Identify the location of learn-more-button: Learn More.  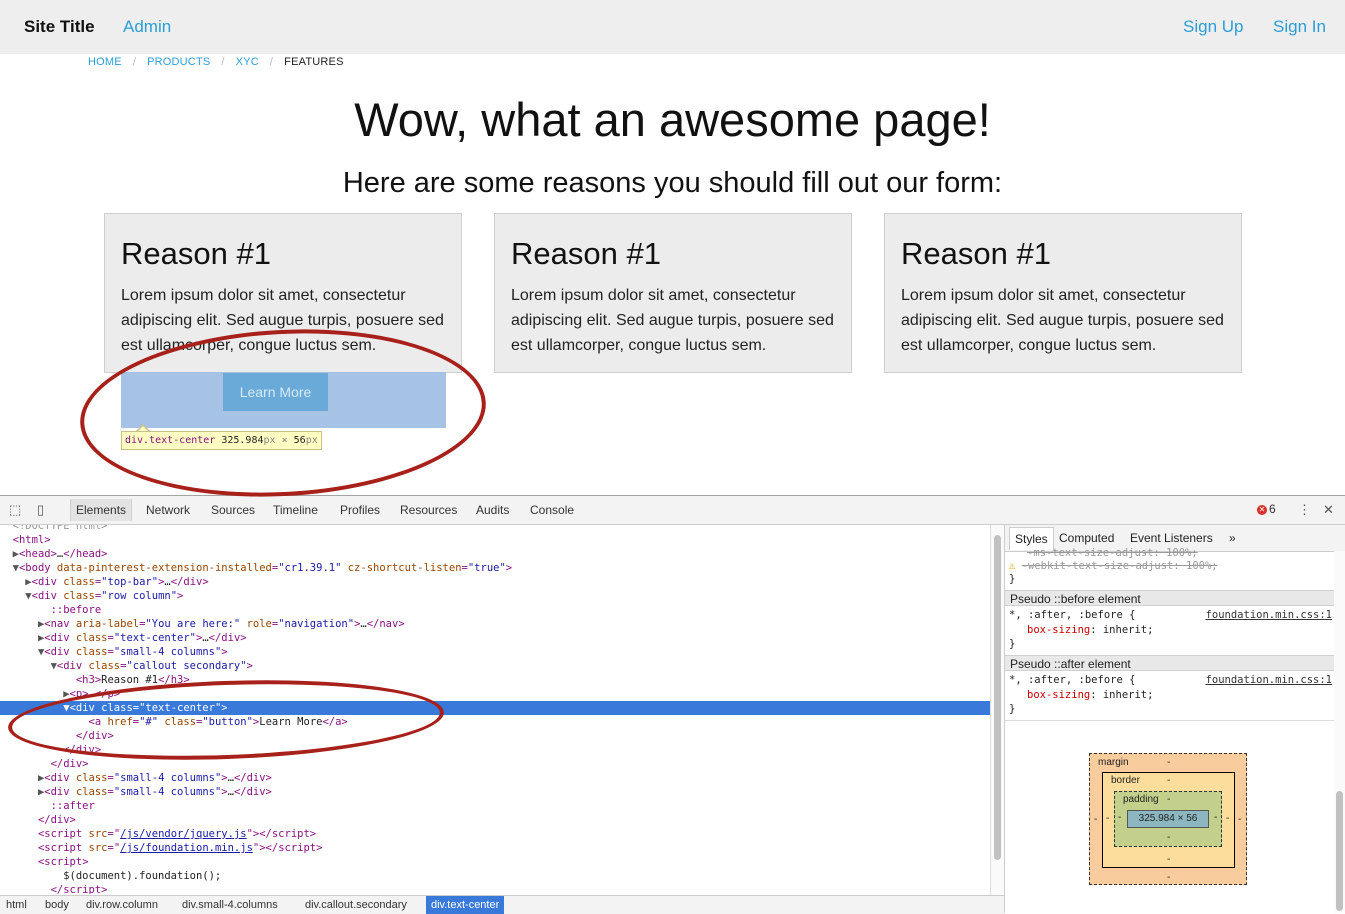
(275, 392).